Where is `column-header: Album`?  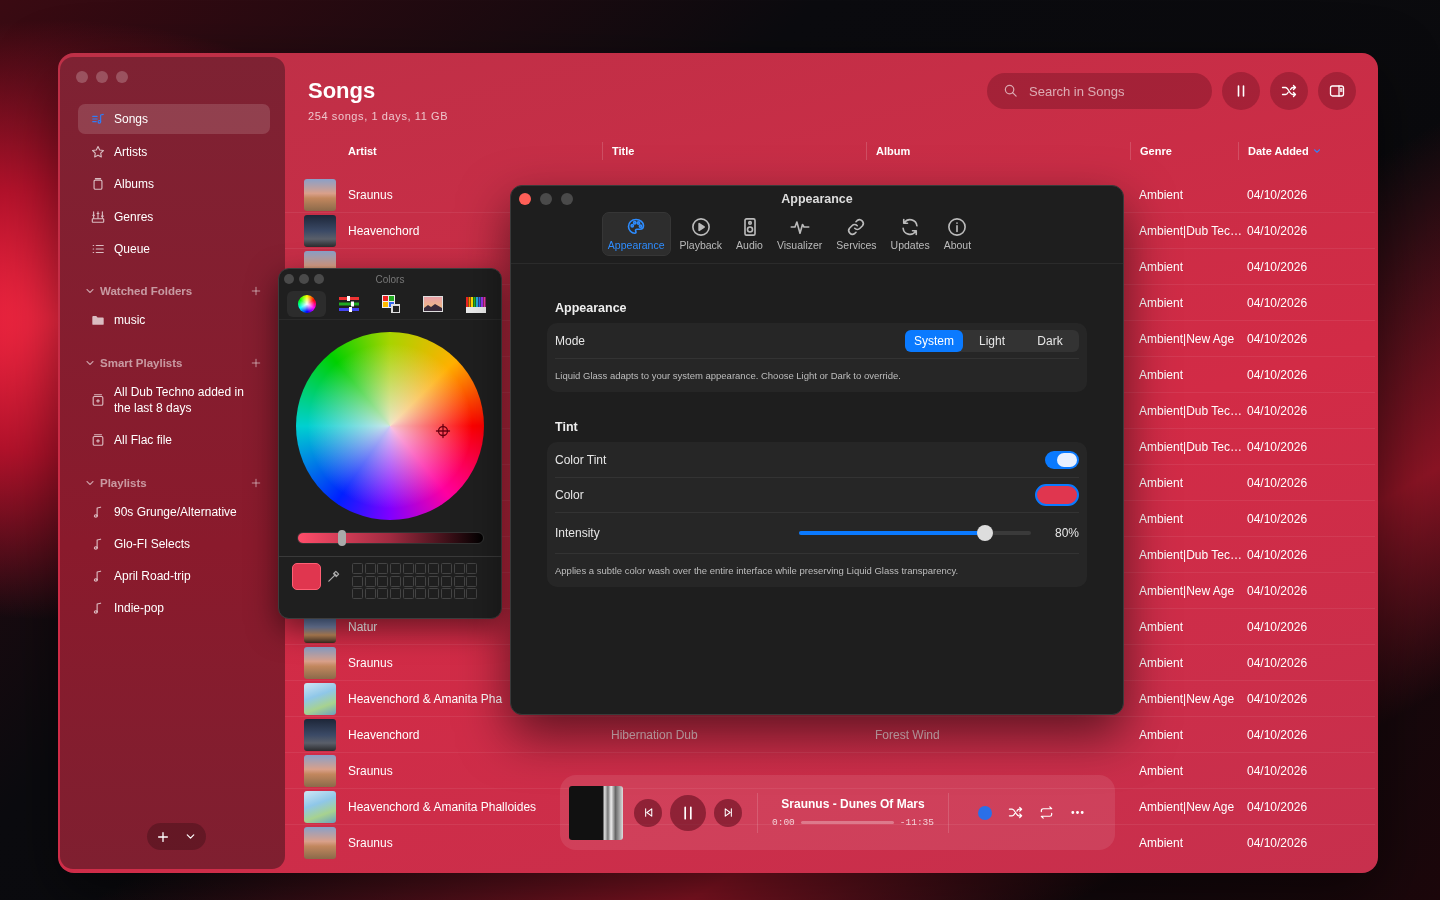 column-header: Album is located at coordinates (1002, 151).